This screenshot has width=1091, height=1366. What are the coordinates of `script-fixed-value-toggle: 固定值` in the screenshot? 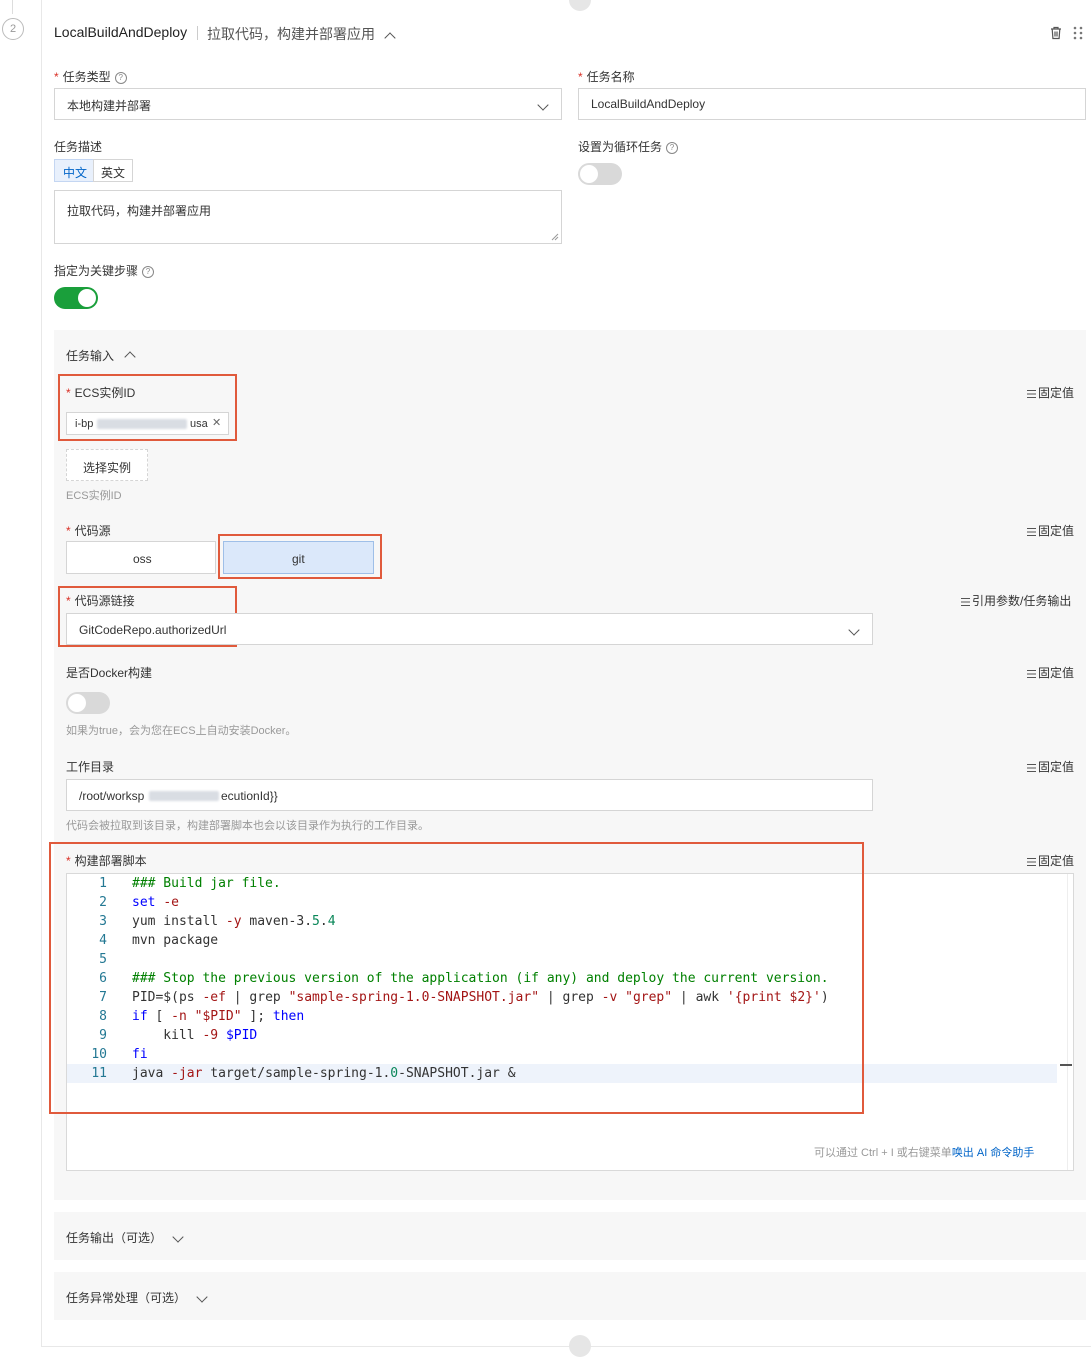 It's located at (1050, 860).